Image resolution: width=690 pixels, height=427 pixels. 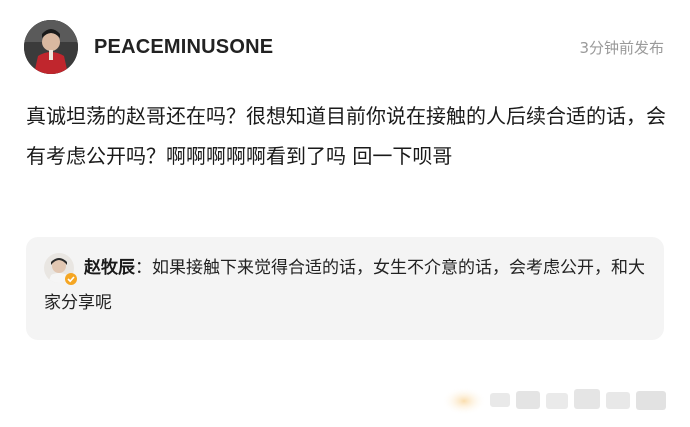 I want to click on watermark-image, so click(x=554, y=401).